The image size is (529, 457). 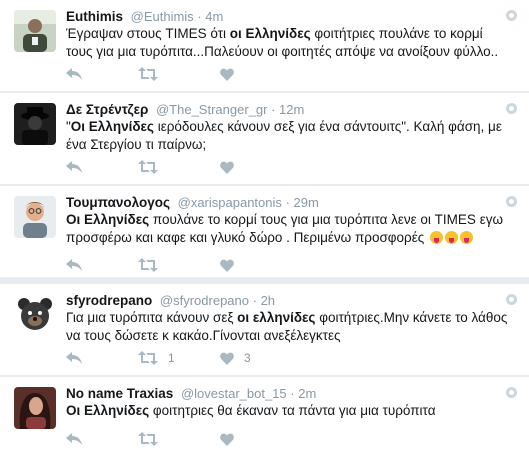 I want to click on tweet-timestamp: 2h, so click(x=268, y=300).